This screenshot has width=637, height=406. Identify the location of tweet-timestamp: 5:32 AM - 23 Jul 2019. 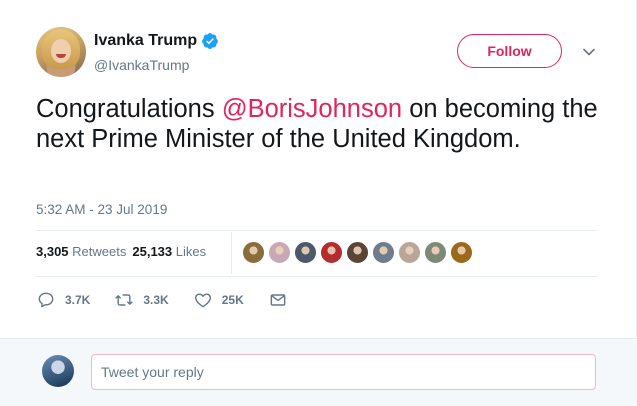
(101, 209).